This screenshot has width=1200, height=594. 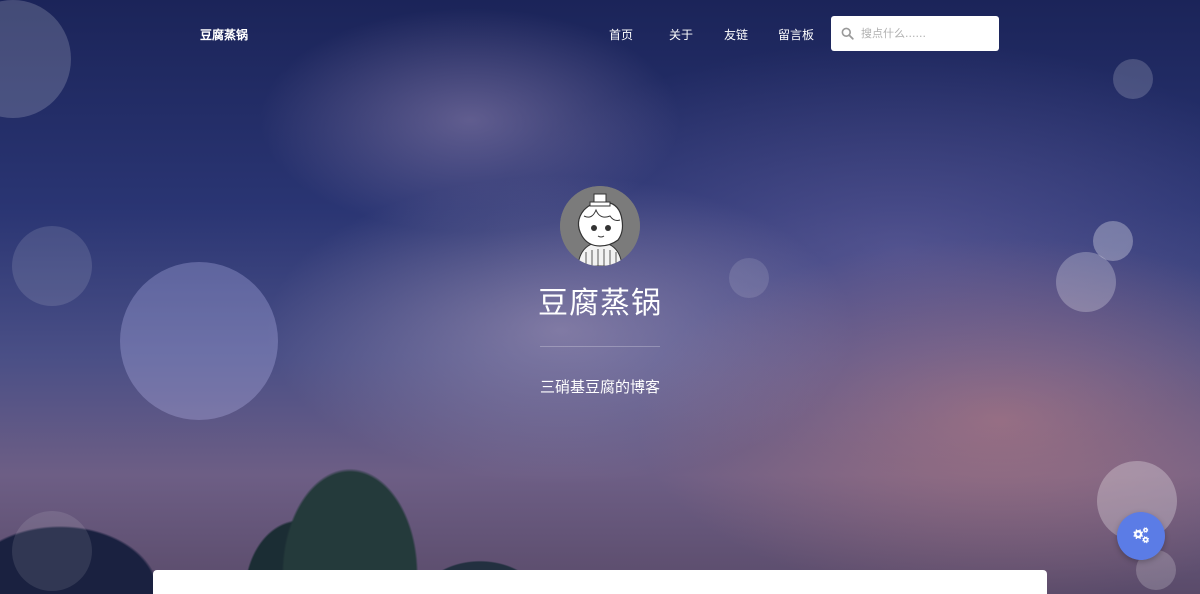 What do you see at coordinates (224, 34) in the screenshot?
I see `site-brand-link: 豆腐蒸锅` at bounding box center [224, 34].